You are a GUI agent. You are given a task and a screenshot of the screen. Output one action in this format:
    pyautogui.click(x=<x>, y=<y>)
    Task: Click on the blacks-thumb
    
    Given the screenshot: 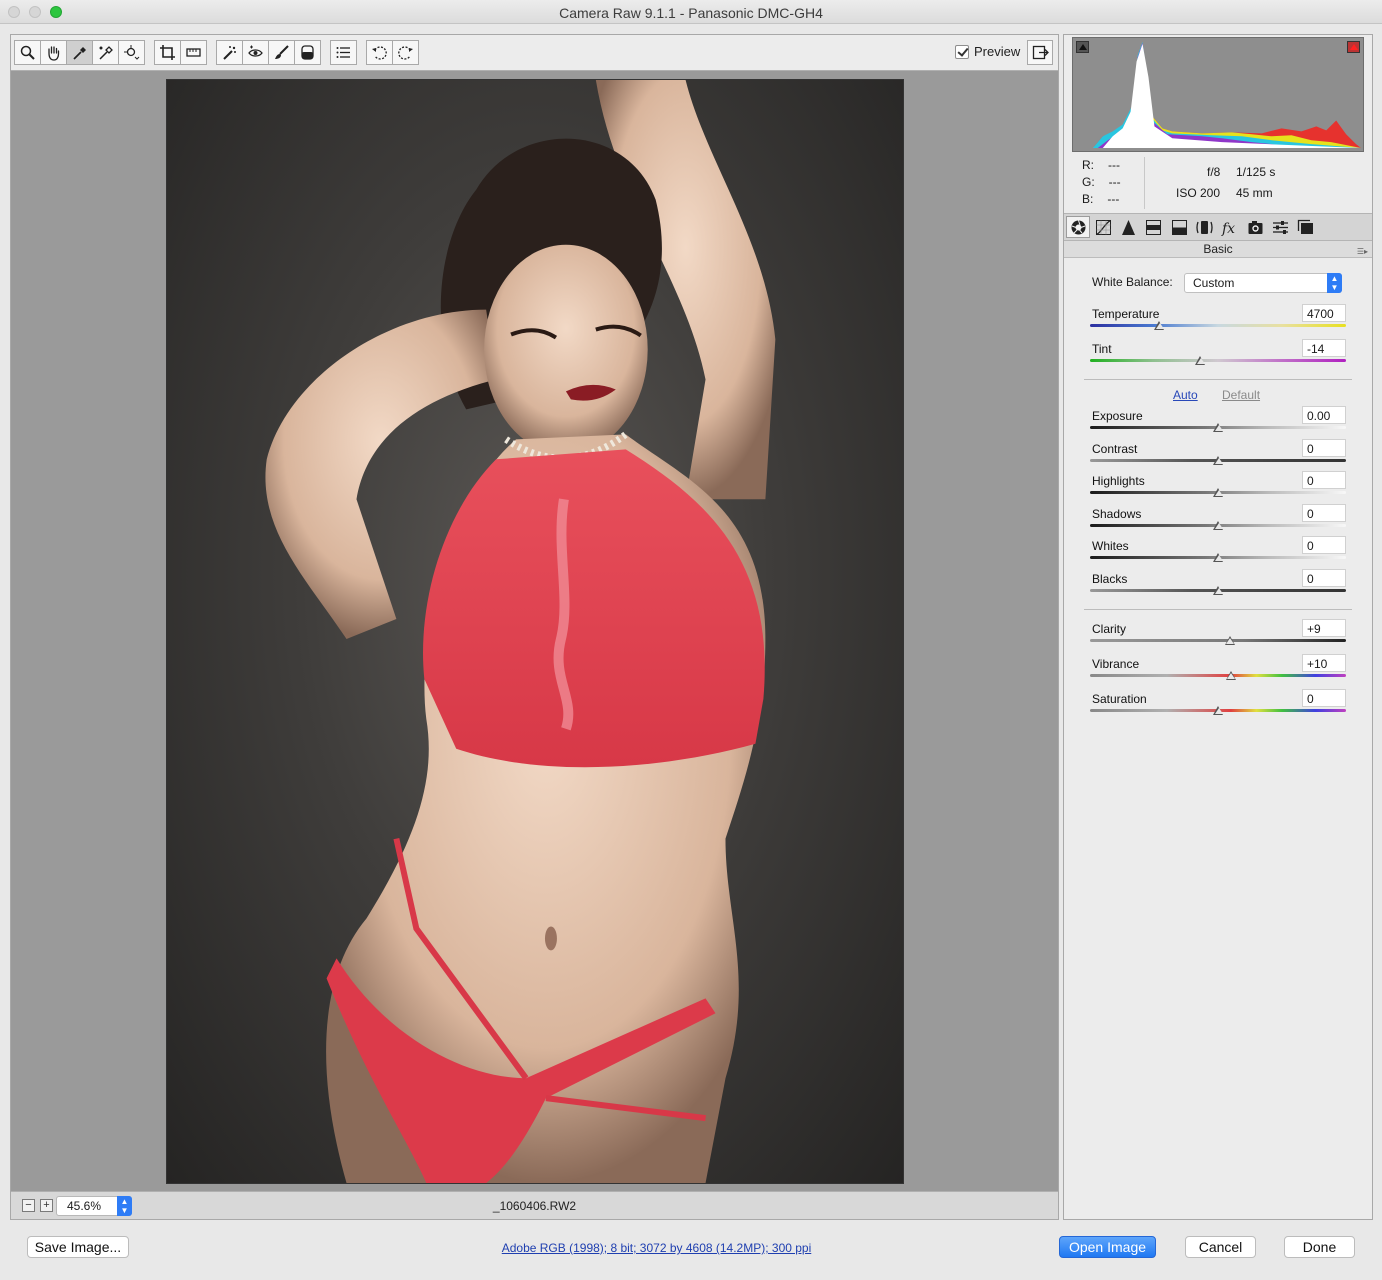 What is the action you would take?
    pyautogui.click(x=1218, y=590)
    